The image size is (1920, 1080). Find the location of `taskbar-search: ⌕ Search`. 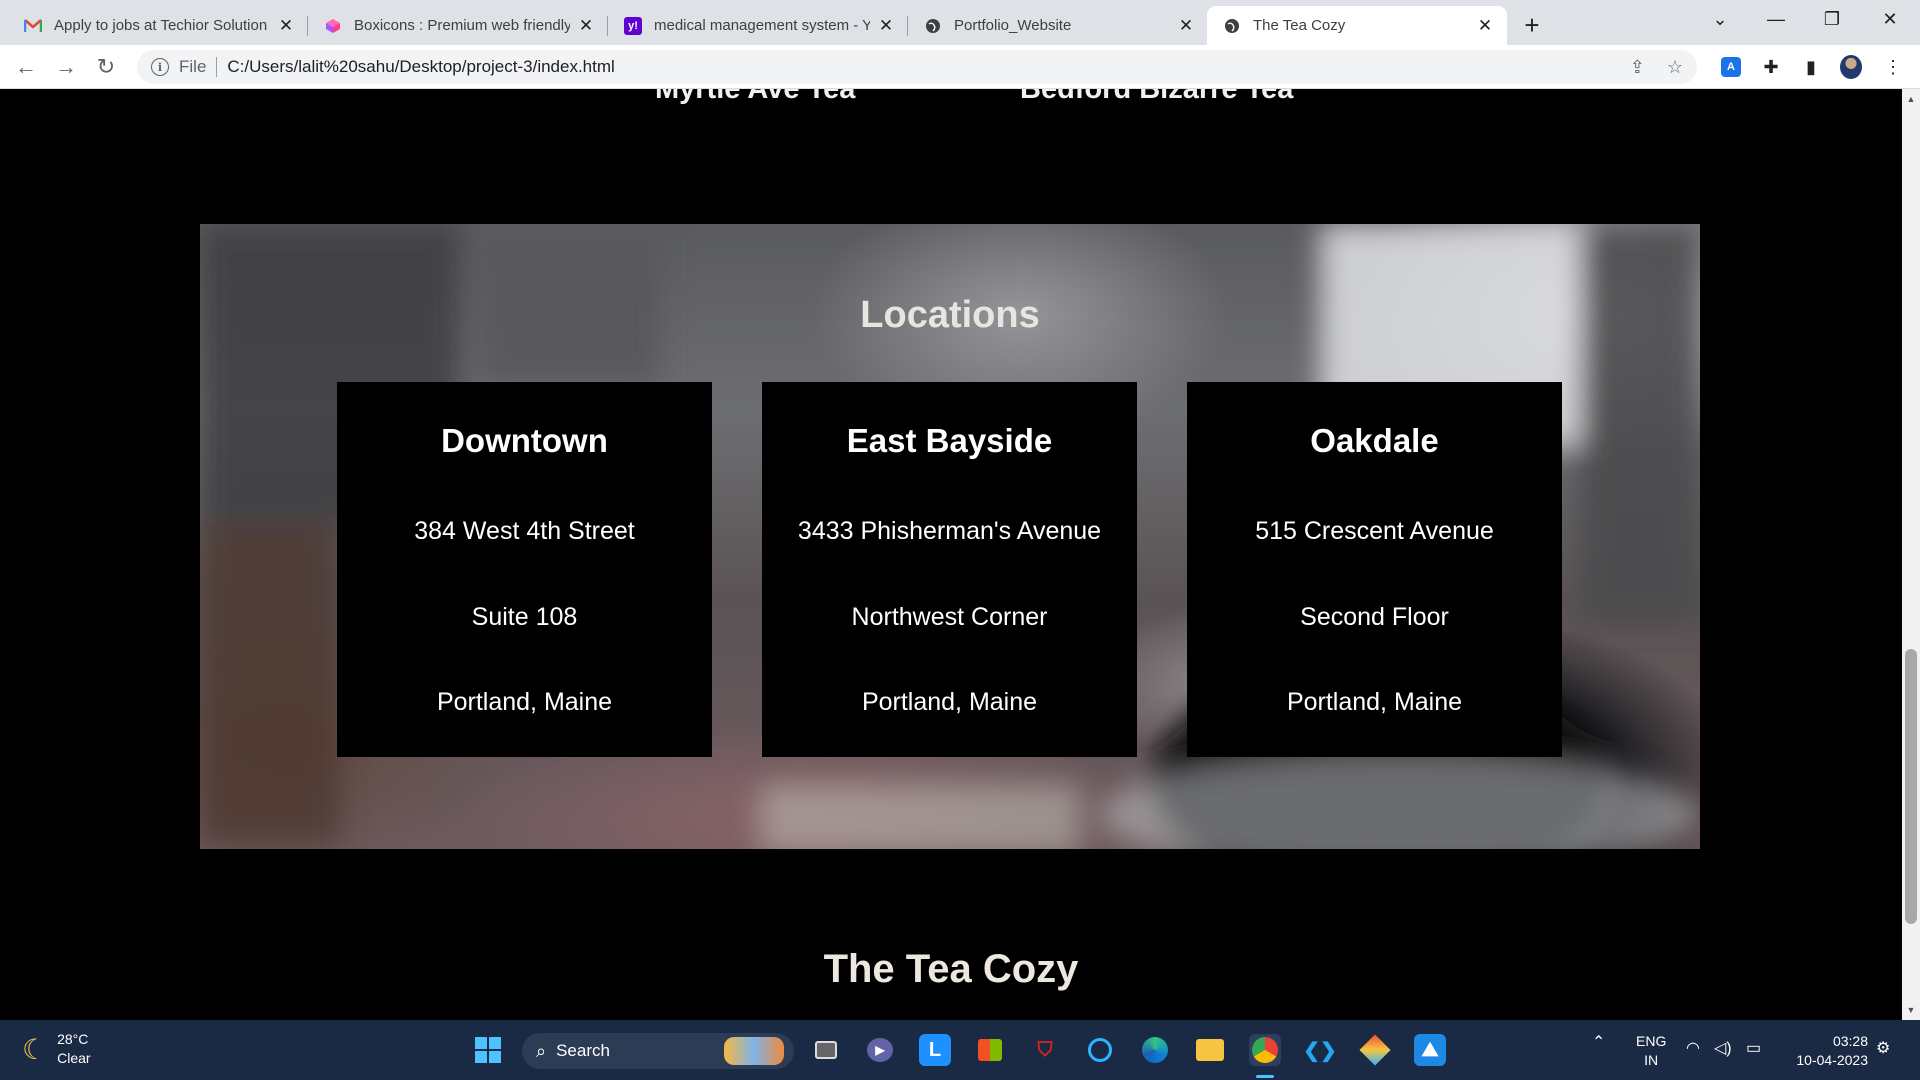

taskbar-search: ⌕ Search is located at coordinates (658, 1051).